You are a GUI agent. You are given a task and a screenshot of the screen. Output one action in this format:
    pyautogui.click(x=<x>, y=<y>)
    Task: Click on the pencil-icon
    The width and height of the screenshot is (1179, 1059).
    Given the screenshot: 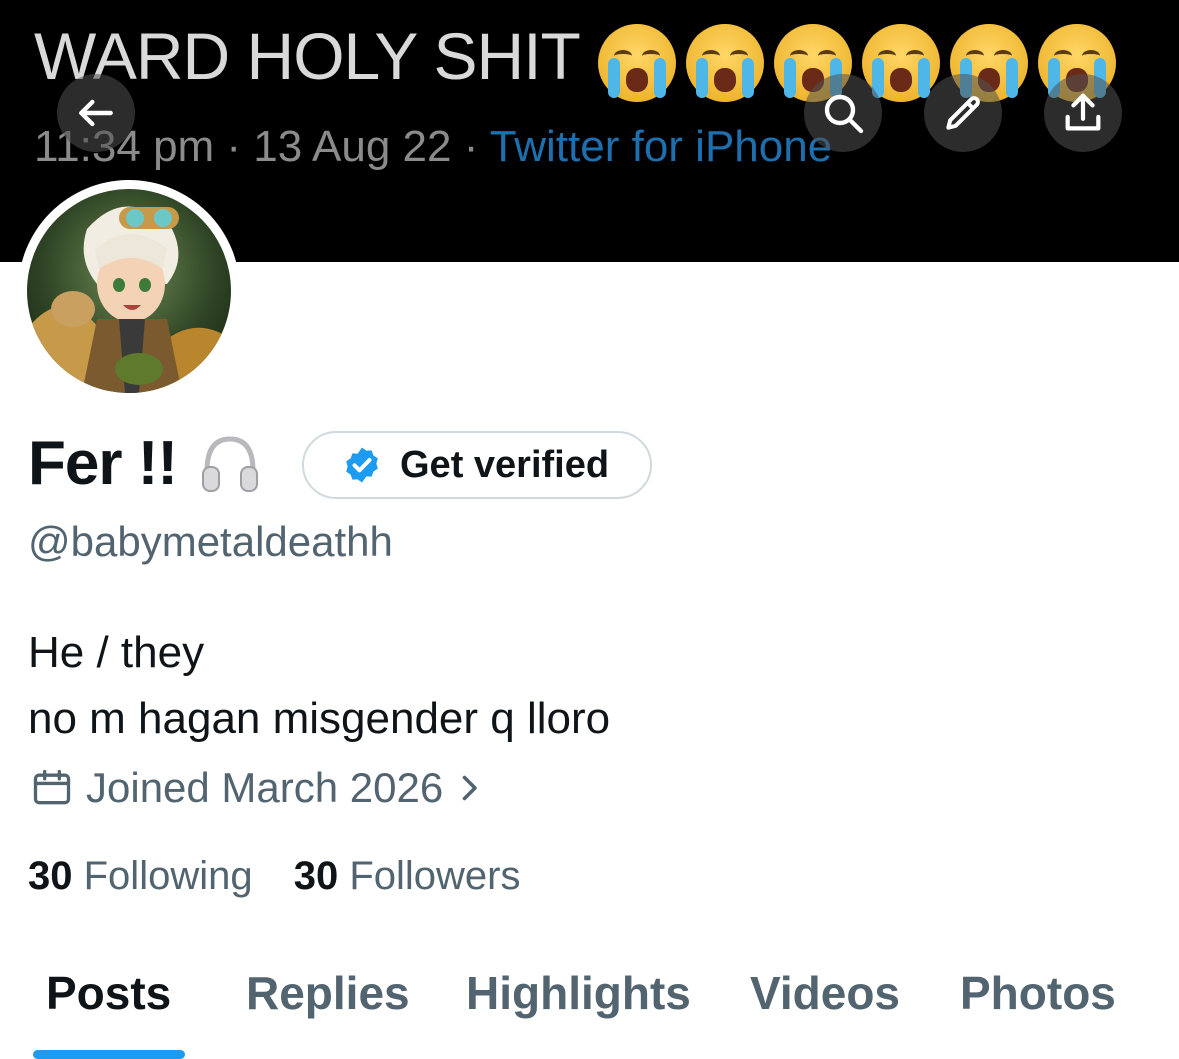 What is the action you would take?
    pyautogui.click(x=963, y=113)
    